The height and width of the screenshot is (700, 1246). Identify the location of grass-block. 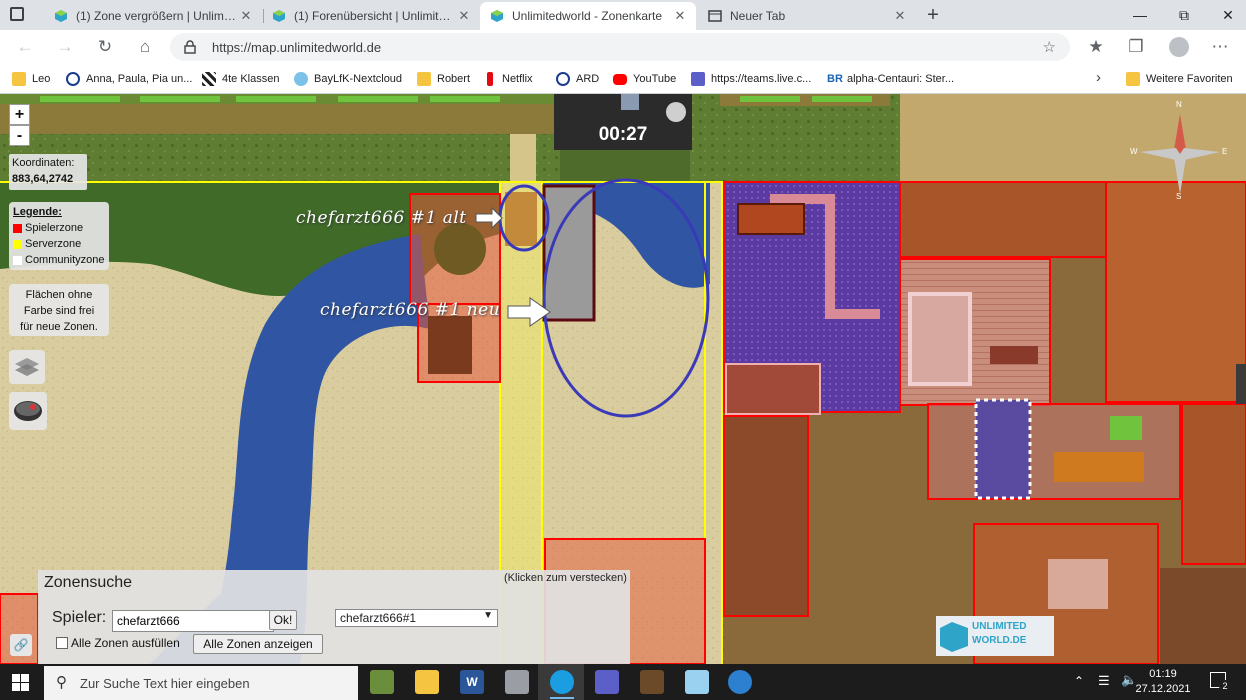
(1126, 428).